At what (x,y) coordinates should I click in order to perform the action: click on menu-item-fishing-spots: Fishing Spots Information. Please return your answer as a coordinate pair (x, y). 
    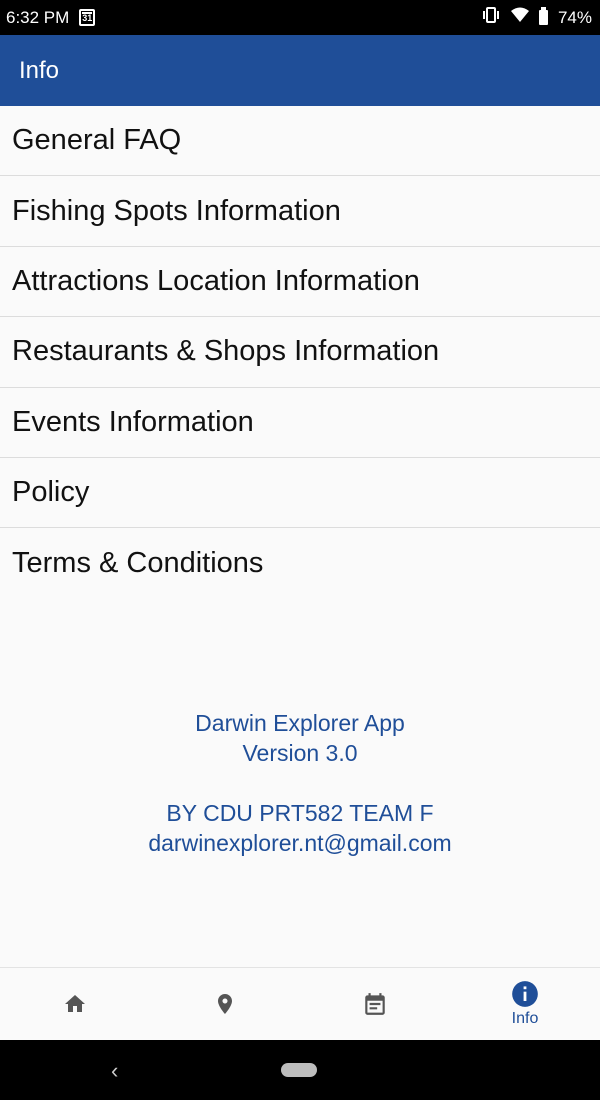
    Looking at the image, I should click on (300, 211).